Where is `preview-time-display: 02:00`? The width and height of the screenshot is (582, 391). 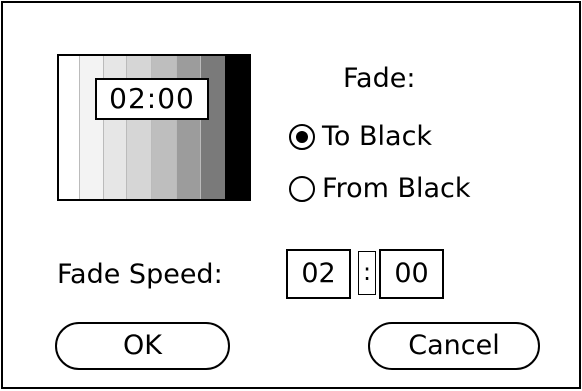
preview-time-display: 02:00 is located at coordinates (152, 99).